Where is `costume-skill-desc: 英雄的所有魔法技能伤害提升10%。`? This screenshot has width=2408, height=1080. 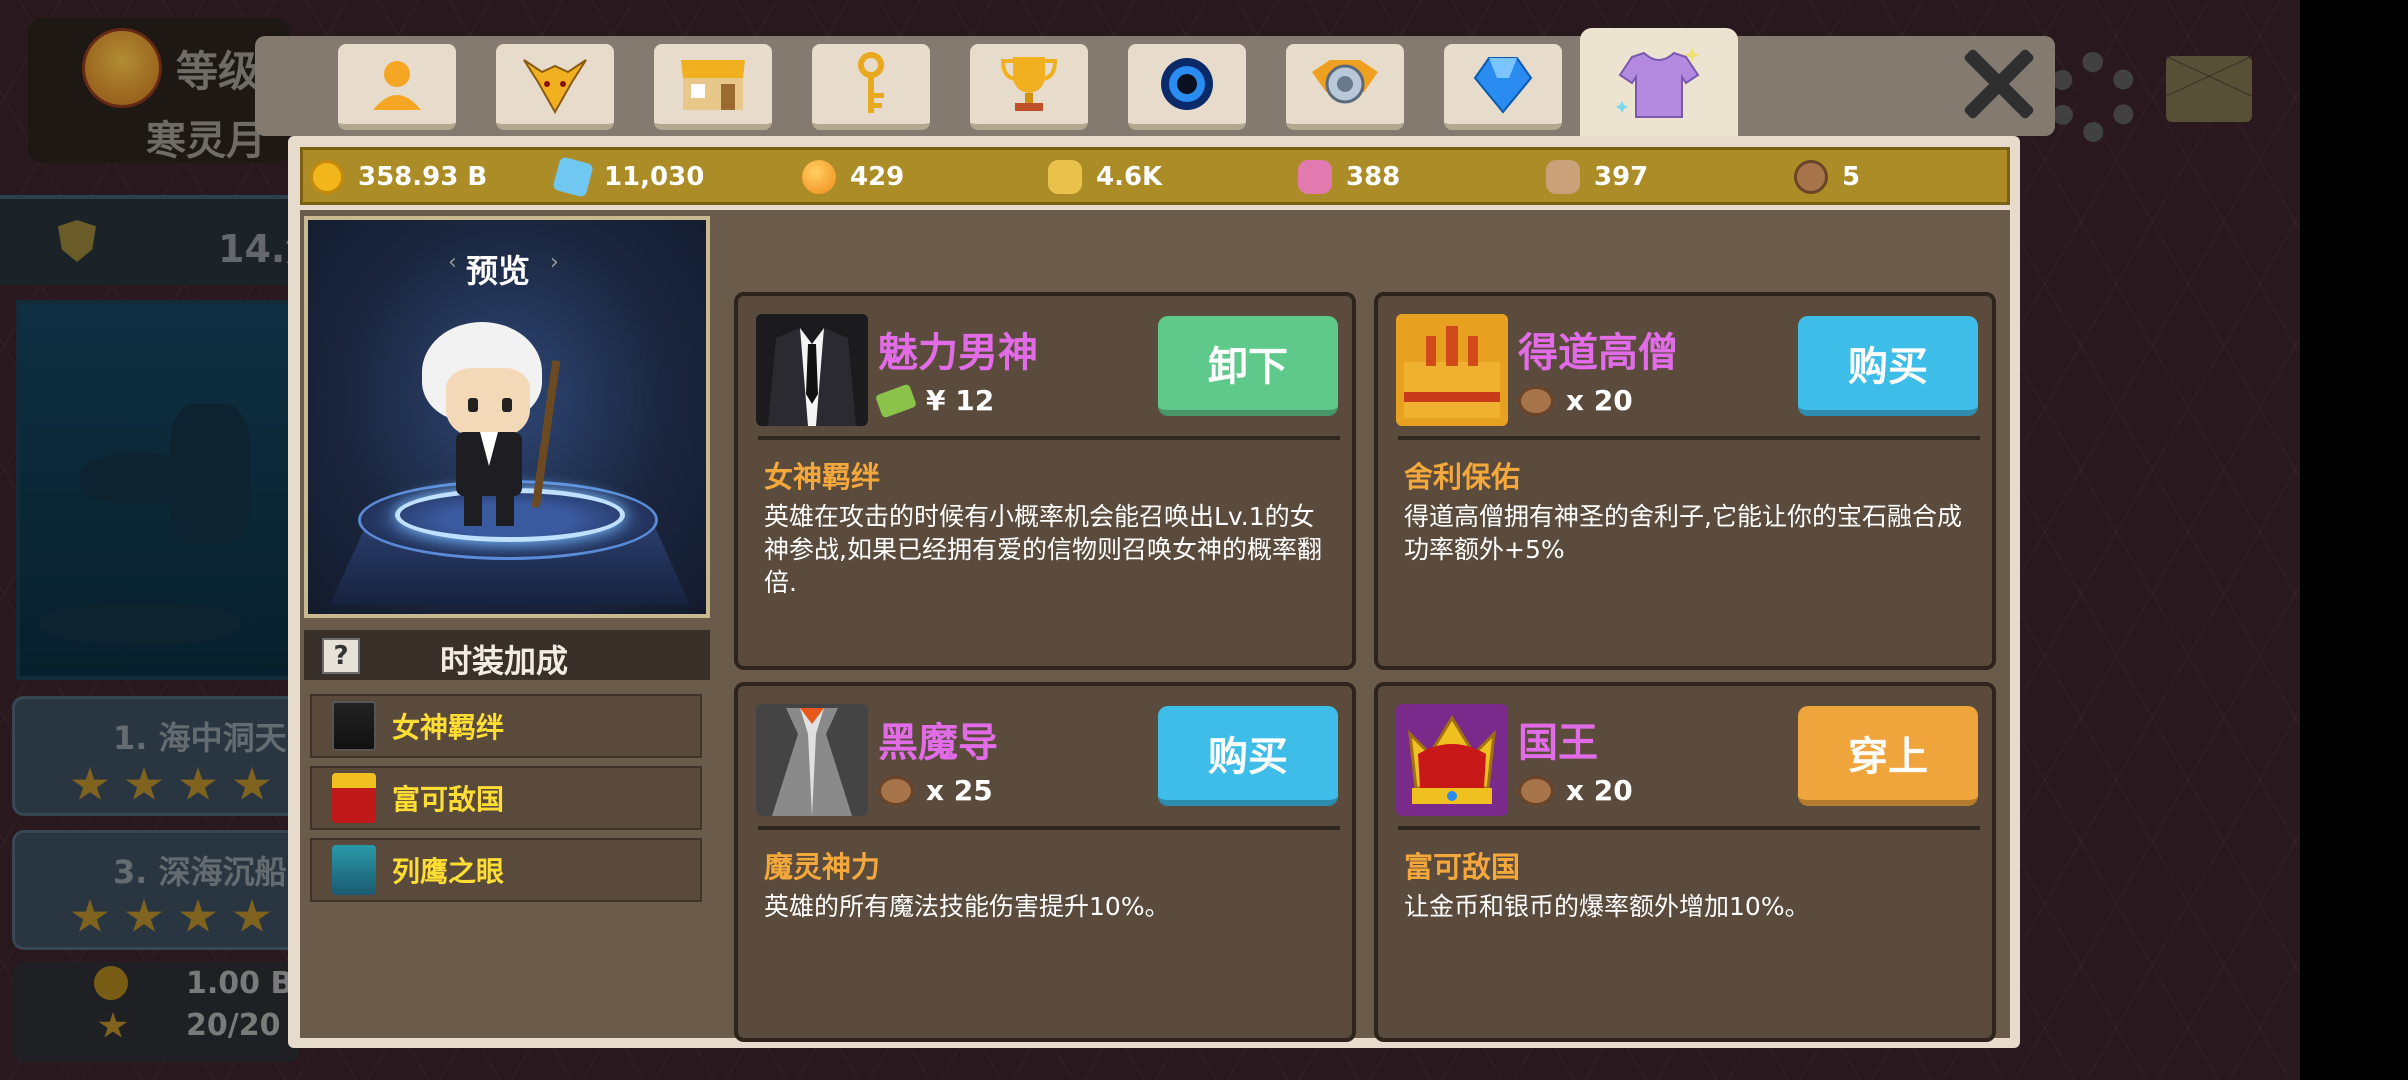 costume-skill-desc: 英雄的所有魔法技能伤害提升10%。 is located at coordinates (967, 906).